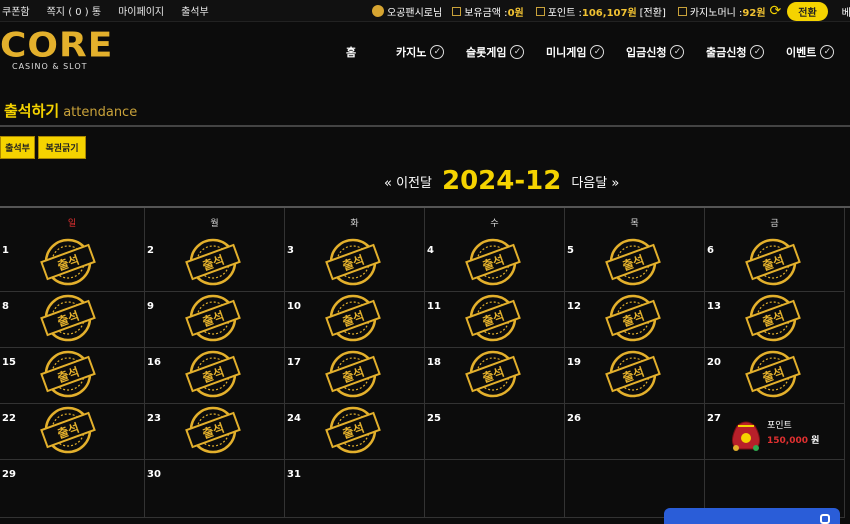 This screenshot has height=524, width=850. I want to click on attendance-link: 출석부, so click(197, 10).